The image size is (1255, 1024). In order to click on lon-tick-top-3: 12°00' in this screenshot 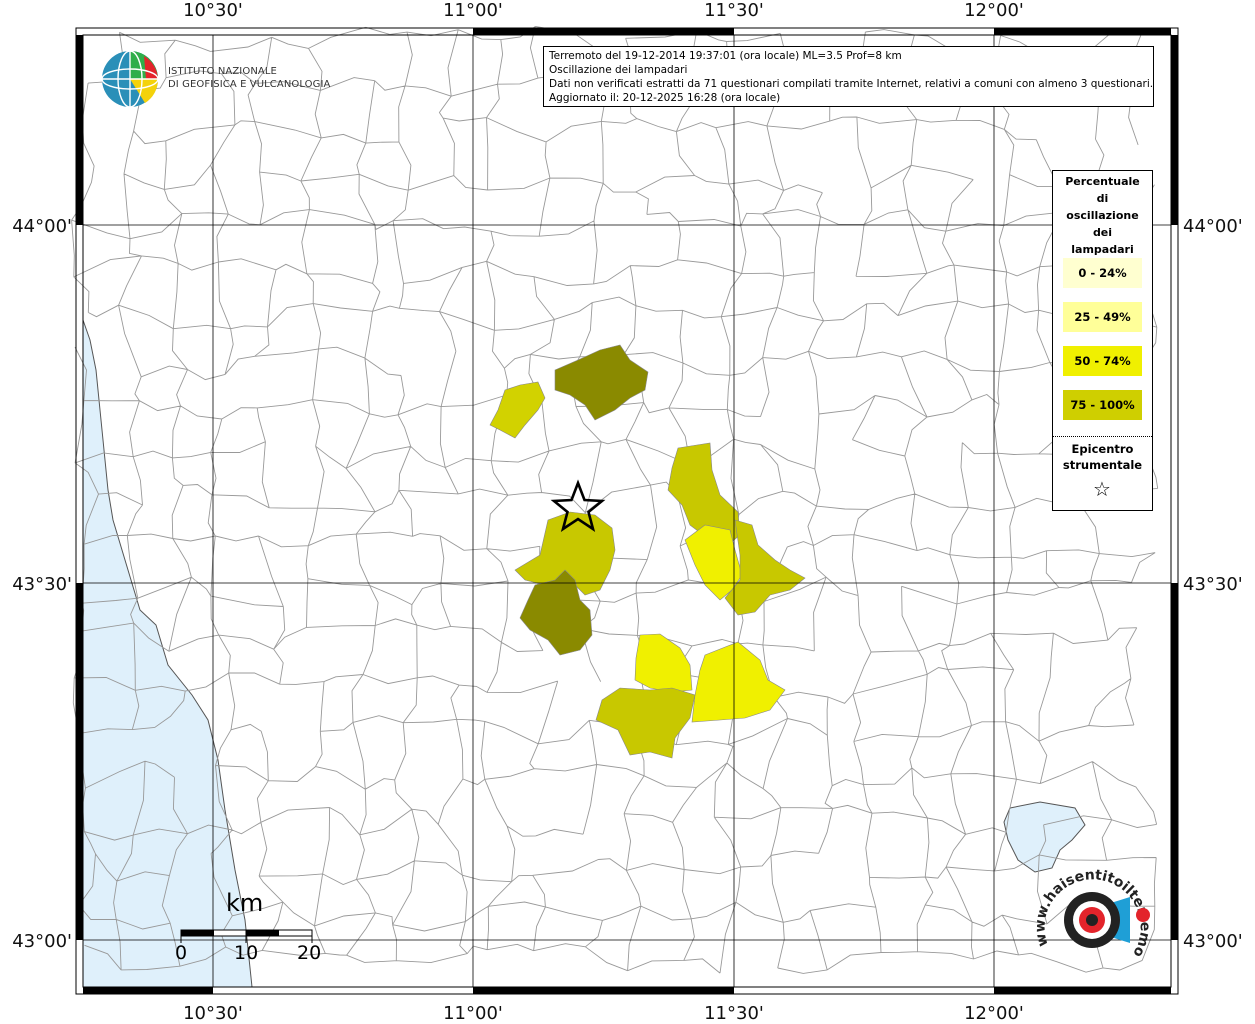, I will do `click(994, 10)`.